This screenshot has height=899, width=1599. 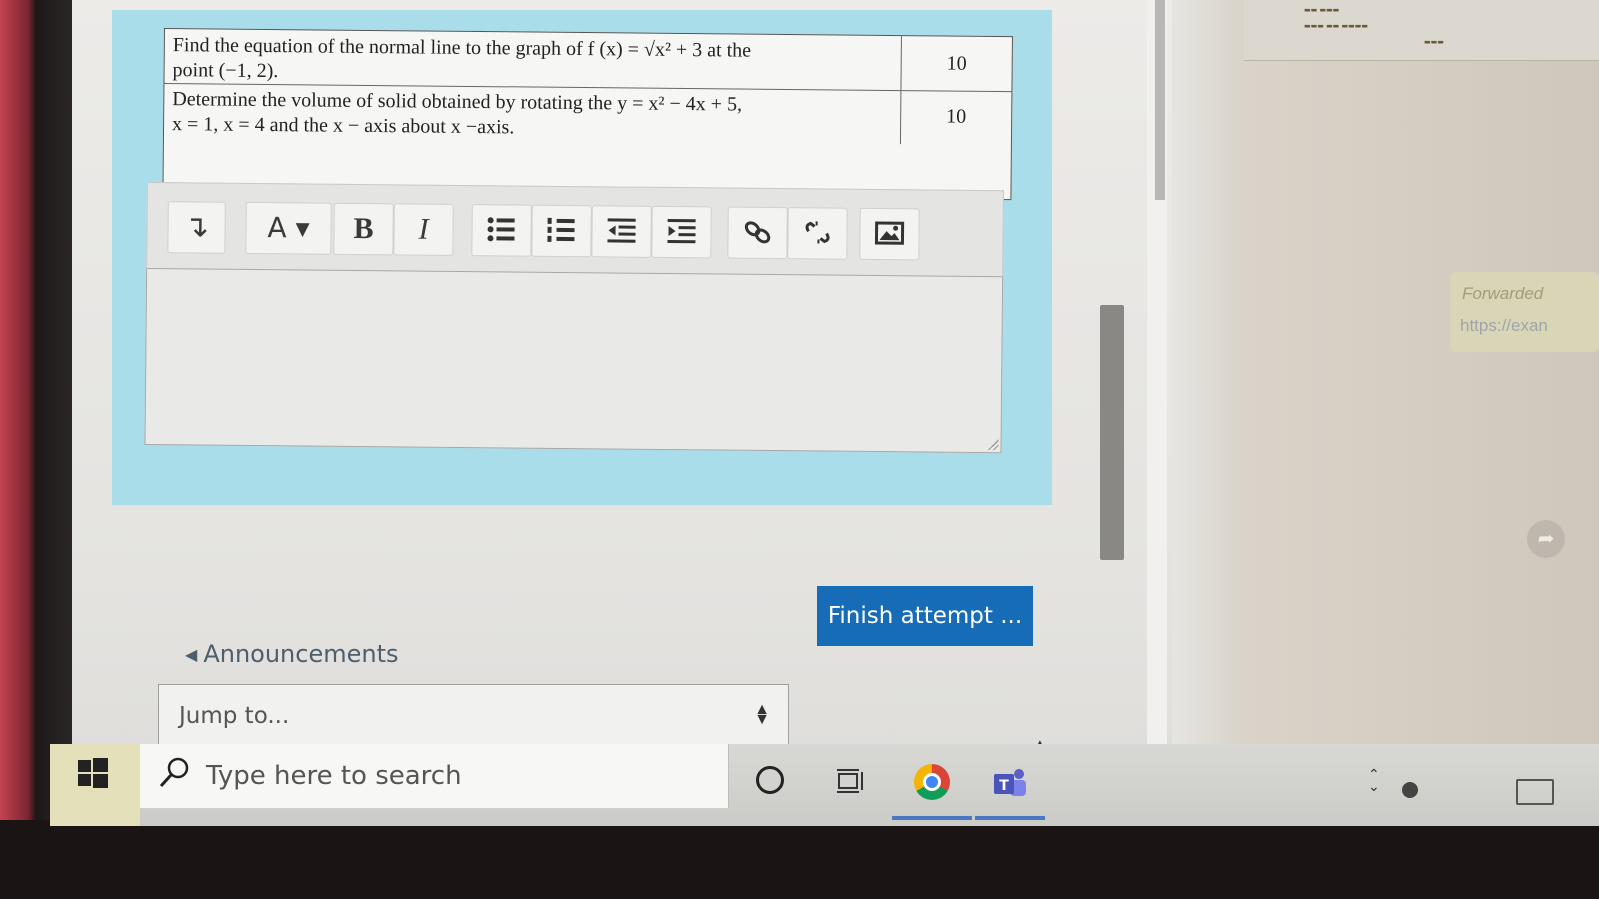 What do you see at coordinates (1434, 42) in the screenshot?
I see `sheet-text-line: ▬▬▬` at bounding box center [1434, 42].